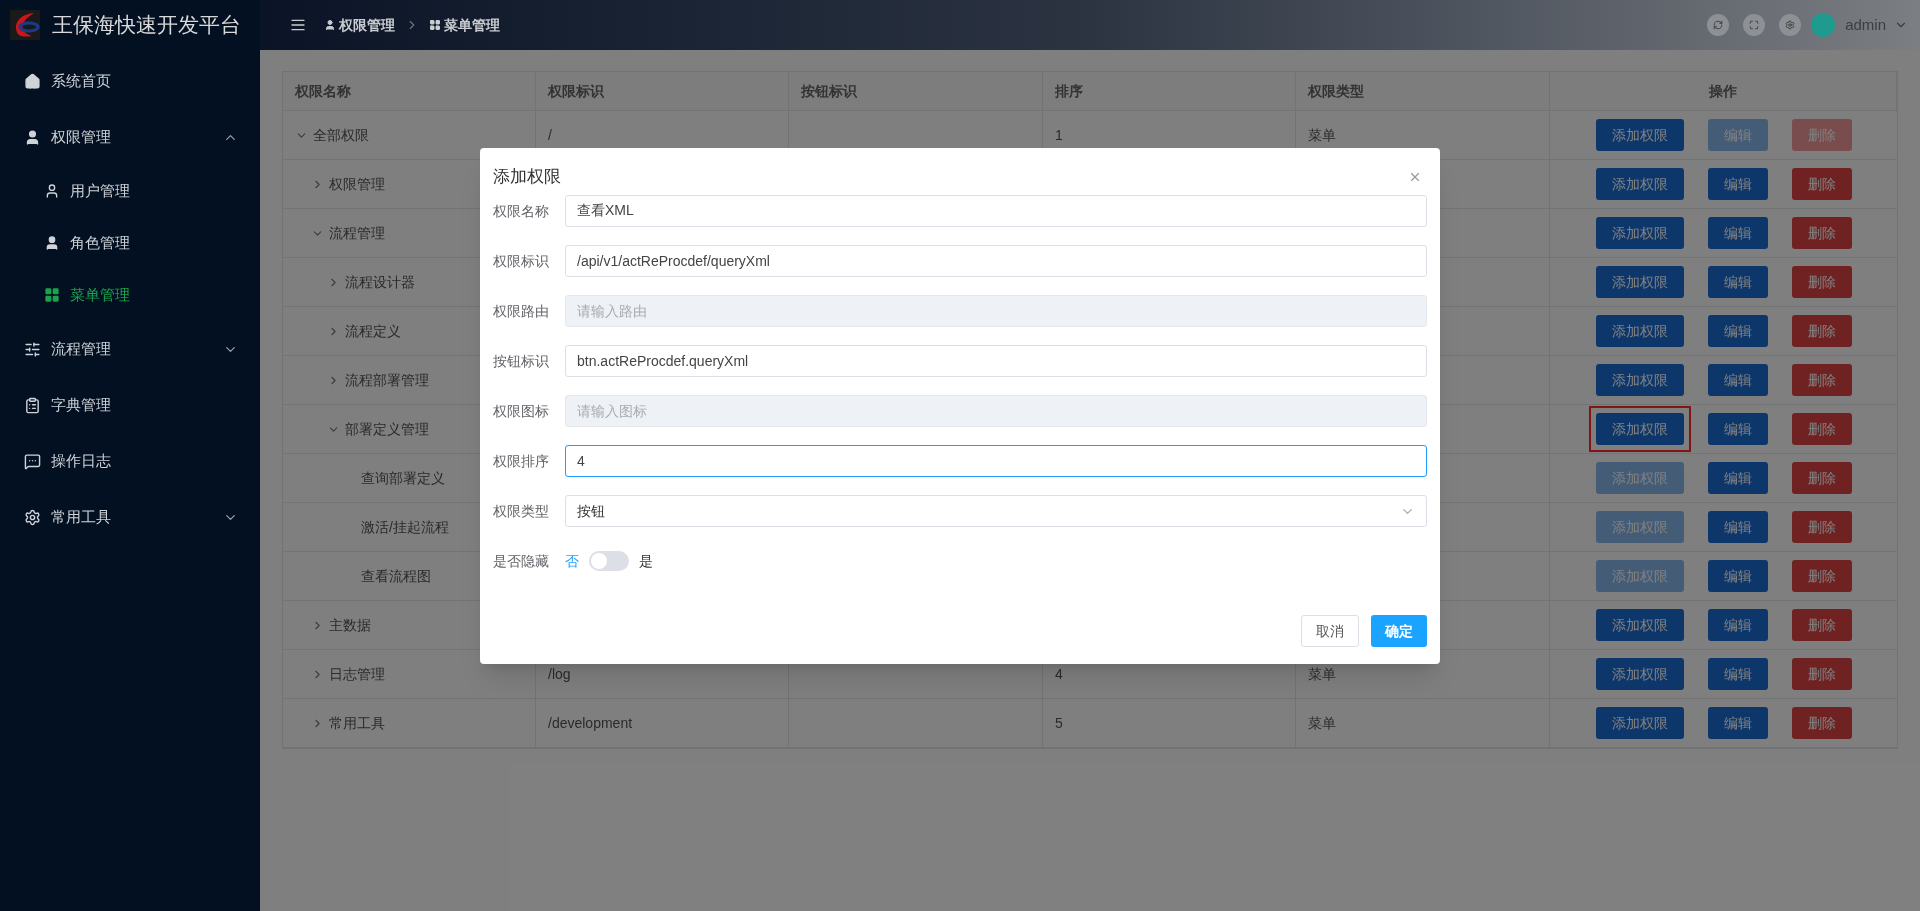 The image size is (1920, 911). Describe the element at coordinates (1330, 631) in the screenshot. I see `cancel-button: 取消` at that location.